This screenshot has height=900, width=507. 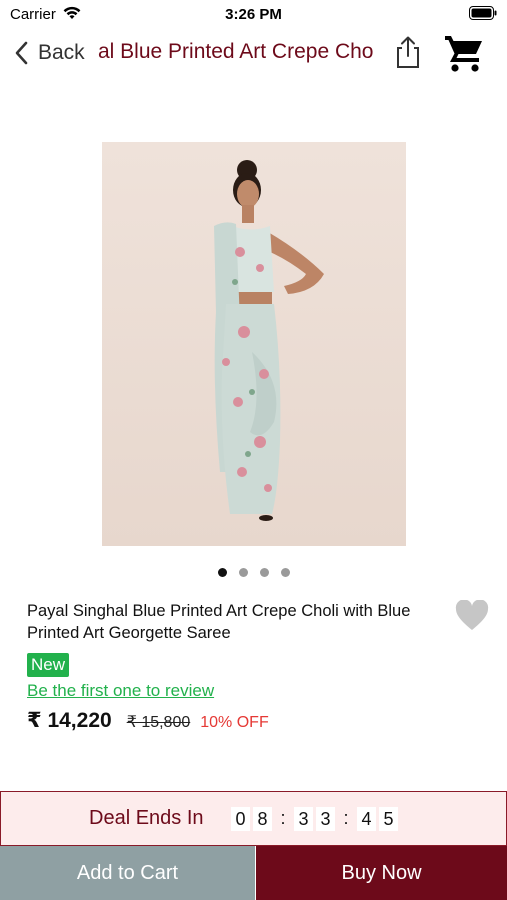 I want to click on share-button, so click(x=408, y=52).